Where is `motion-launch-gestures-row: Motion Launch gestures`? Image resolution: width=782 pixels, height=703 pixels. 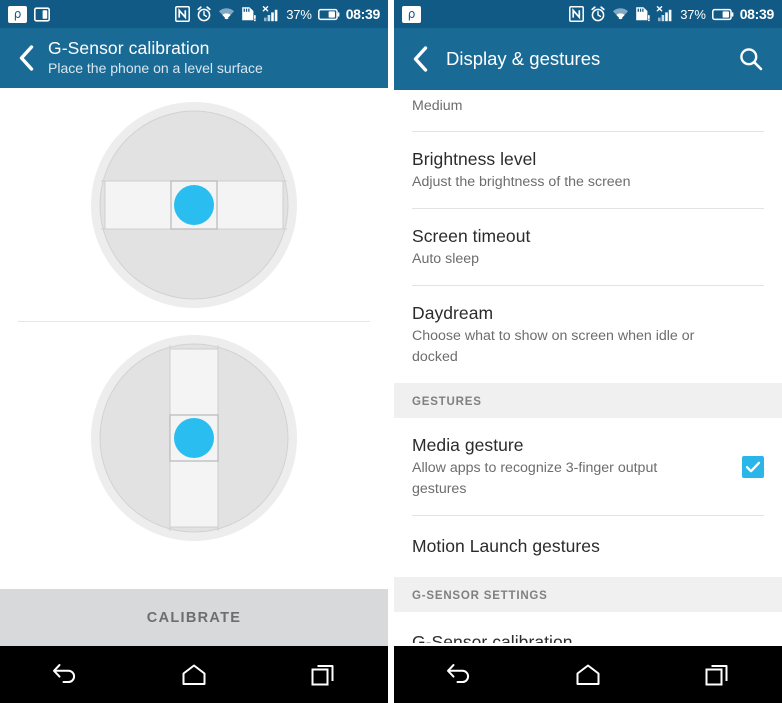
motion-launch-gestures-row: Motion Launch gestures is located at coordinates (588, 546).